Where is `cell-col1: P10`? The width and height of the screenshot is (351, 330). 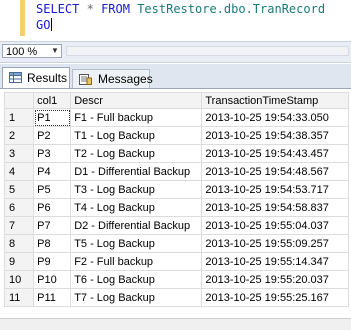 cell-col1: P10 is located at coordinates (52, 279).